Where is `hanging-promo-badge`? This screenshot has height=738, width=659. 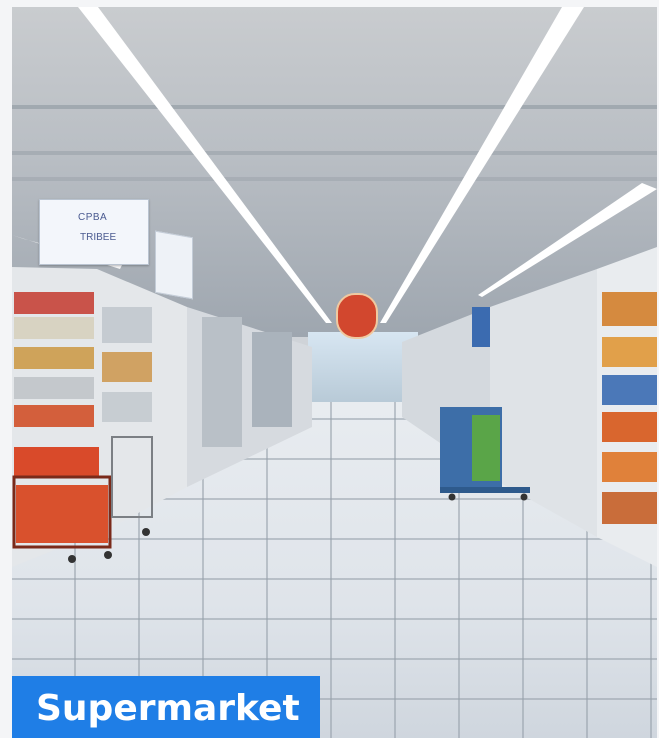
hanging-promo-badge is located at coordinates (357, 316).